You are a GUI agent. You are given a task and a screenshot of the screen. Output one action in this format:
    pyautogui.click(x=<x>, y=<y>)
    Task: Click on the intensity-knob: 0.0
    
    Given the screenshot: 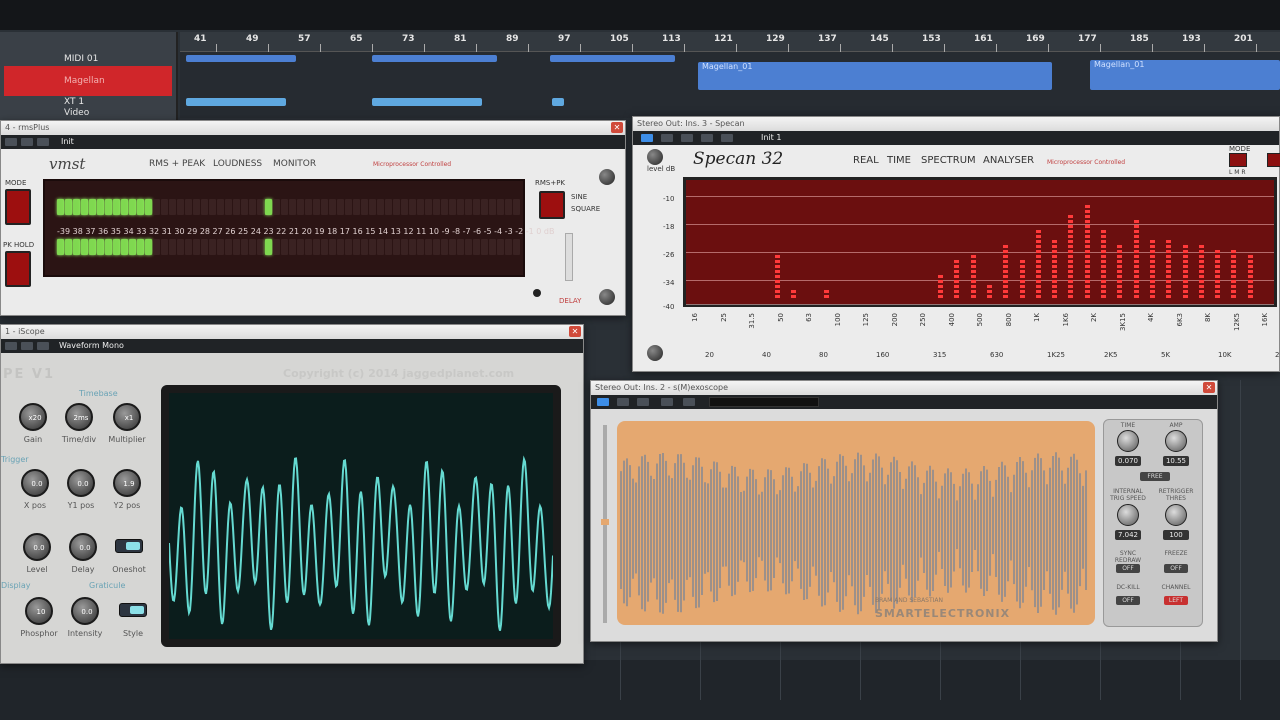 What is the action you would take?
    pyautogui.click(x=85, y=611)
    